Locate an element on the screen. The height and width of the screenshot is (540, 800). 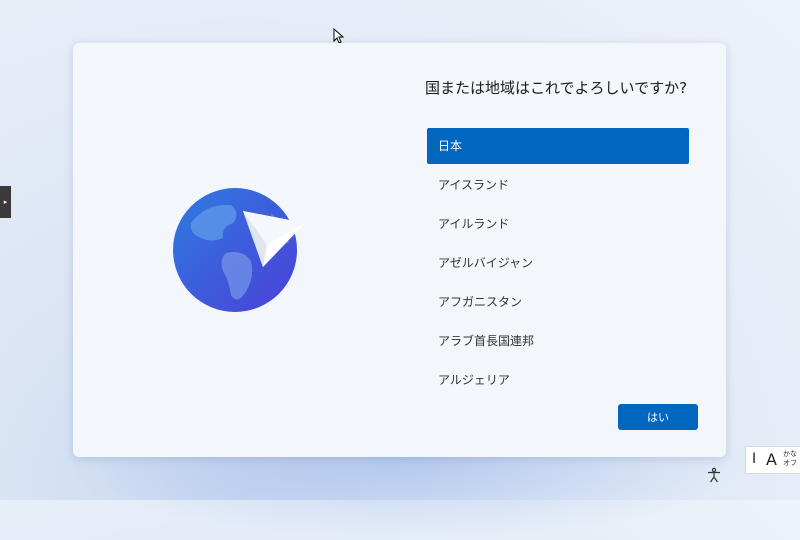
yes-button: はい is located at coordinates (658, 417).